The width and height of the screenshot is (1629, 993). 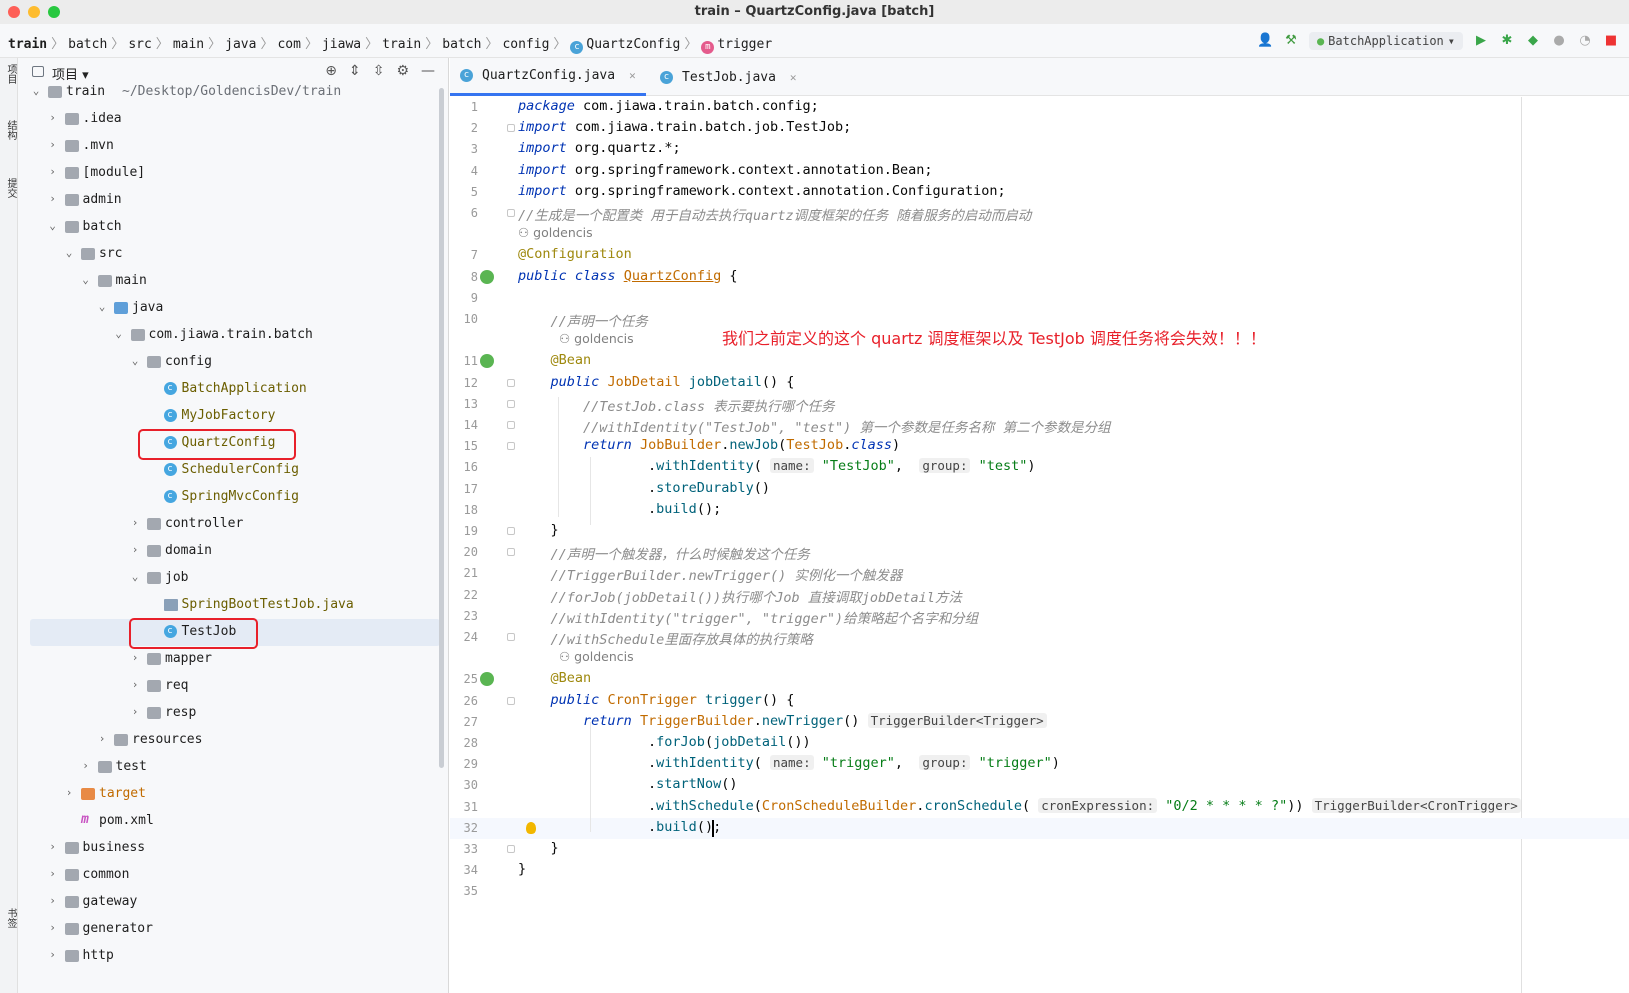 I want to click on stripe-project: 项目, so click(x=9, y=74).